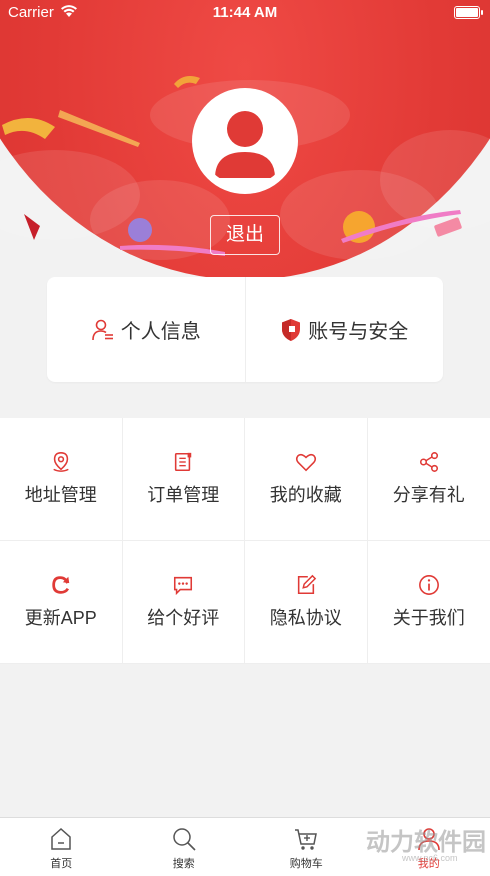 This screenshot has height=876, width=490. What do you see at coordinates (306, 864) in the screenshot?
I see `tab-label: 购物车` at bounding box center [306, 864].